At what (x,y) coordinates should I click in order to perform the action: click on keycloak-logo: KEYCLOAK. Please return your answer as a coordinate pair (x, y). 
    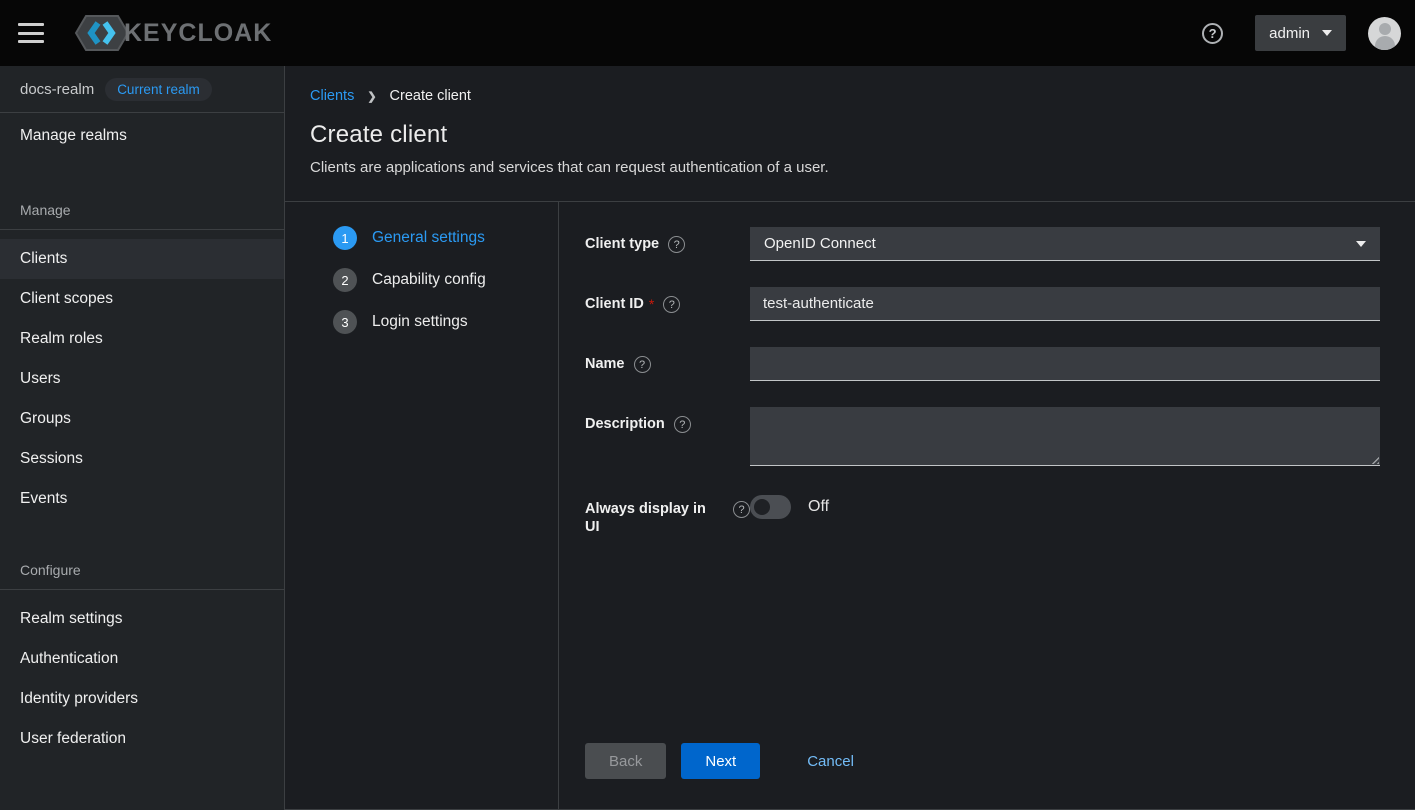
    Looking at the image, I should click on (172, 33).